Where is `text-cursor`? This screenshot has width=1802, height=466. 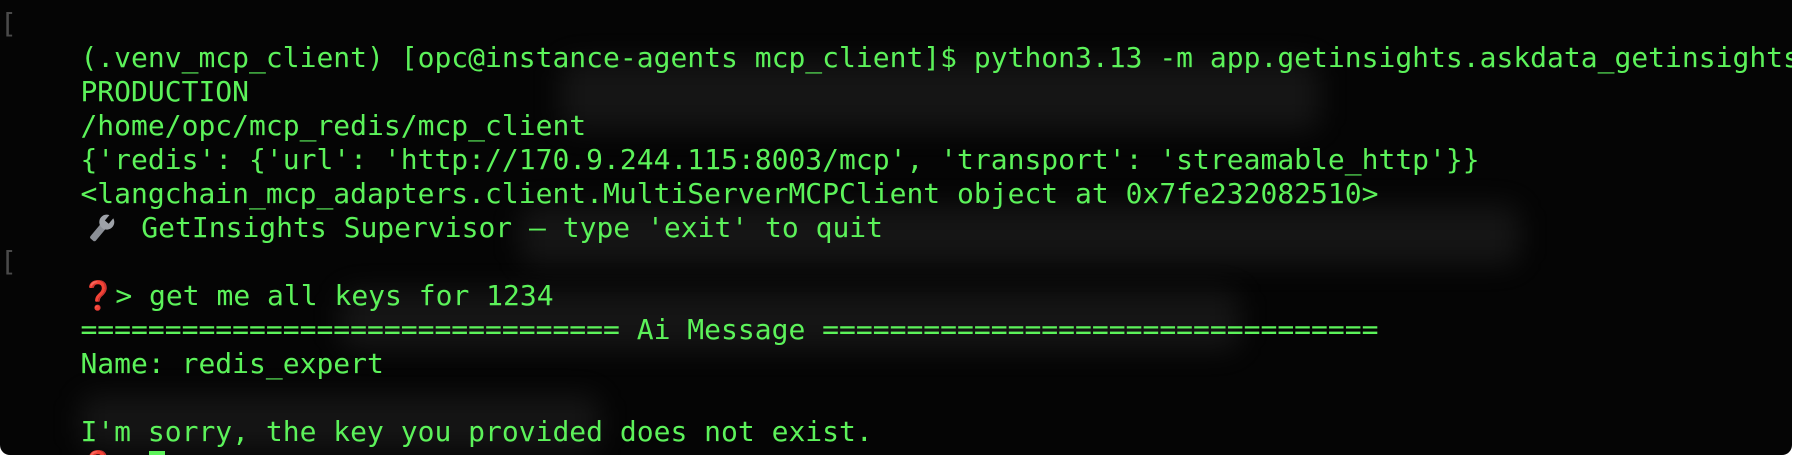 text-cursor is located at coordinates (157, 453).